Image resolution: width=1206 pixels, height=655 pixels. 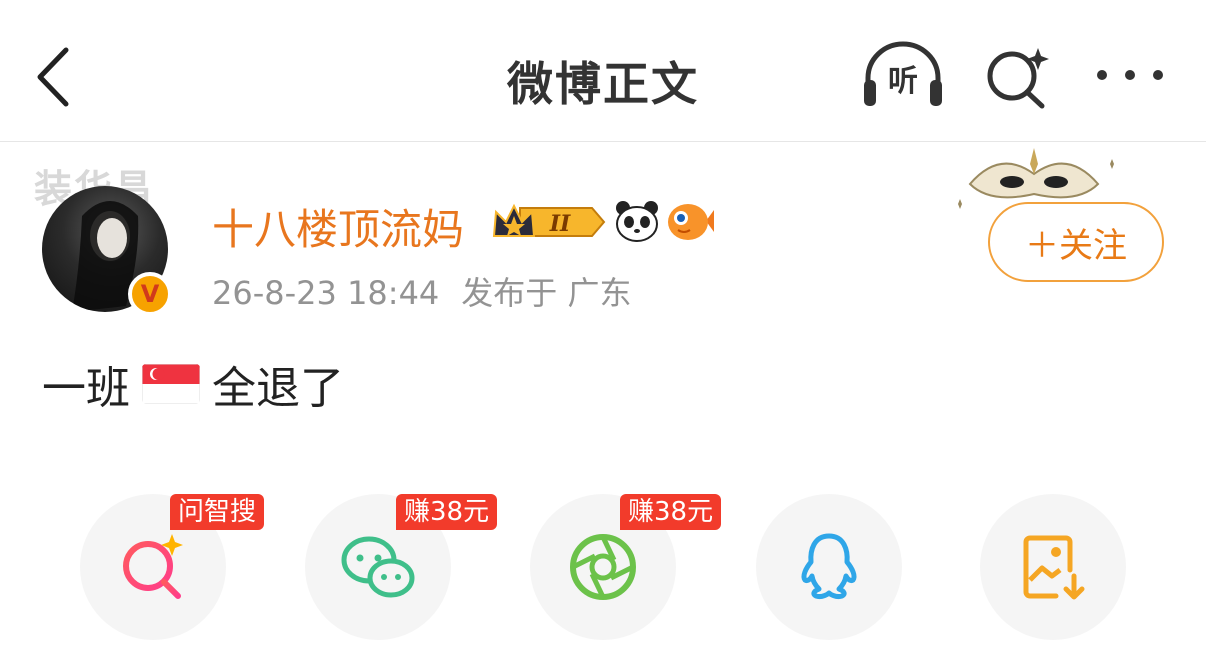 I want to click on post-location: 发布于 广东, so click(x=546, y=293).